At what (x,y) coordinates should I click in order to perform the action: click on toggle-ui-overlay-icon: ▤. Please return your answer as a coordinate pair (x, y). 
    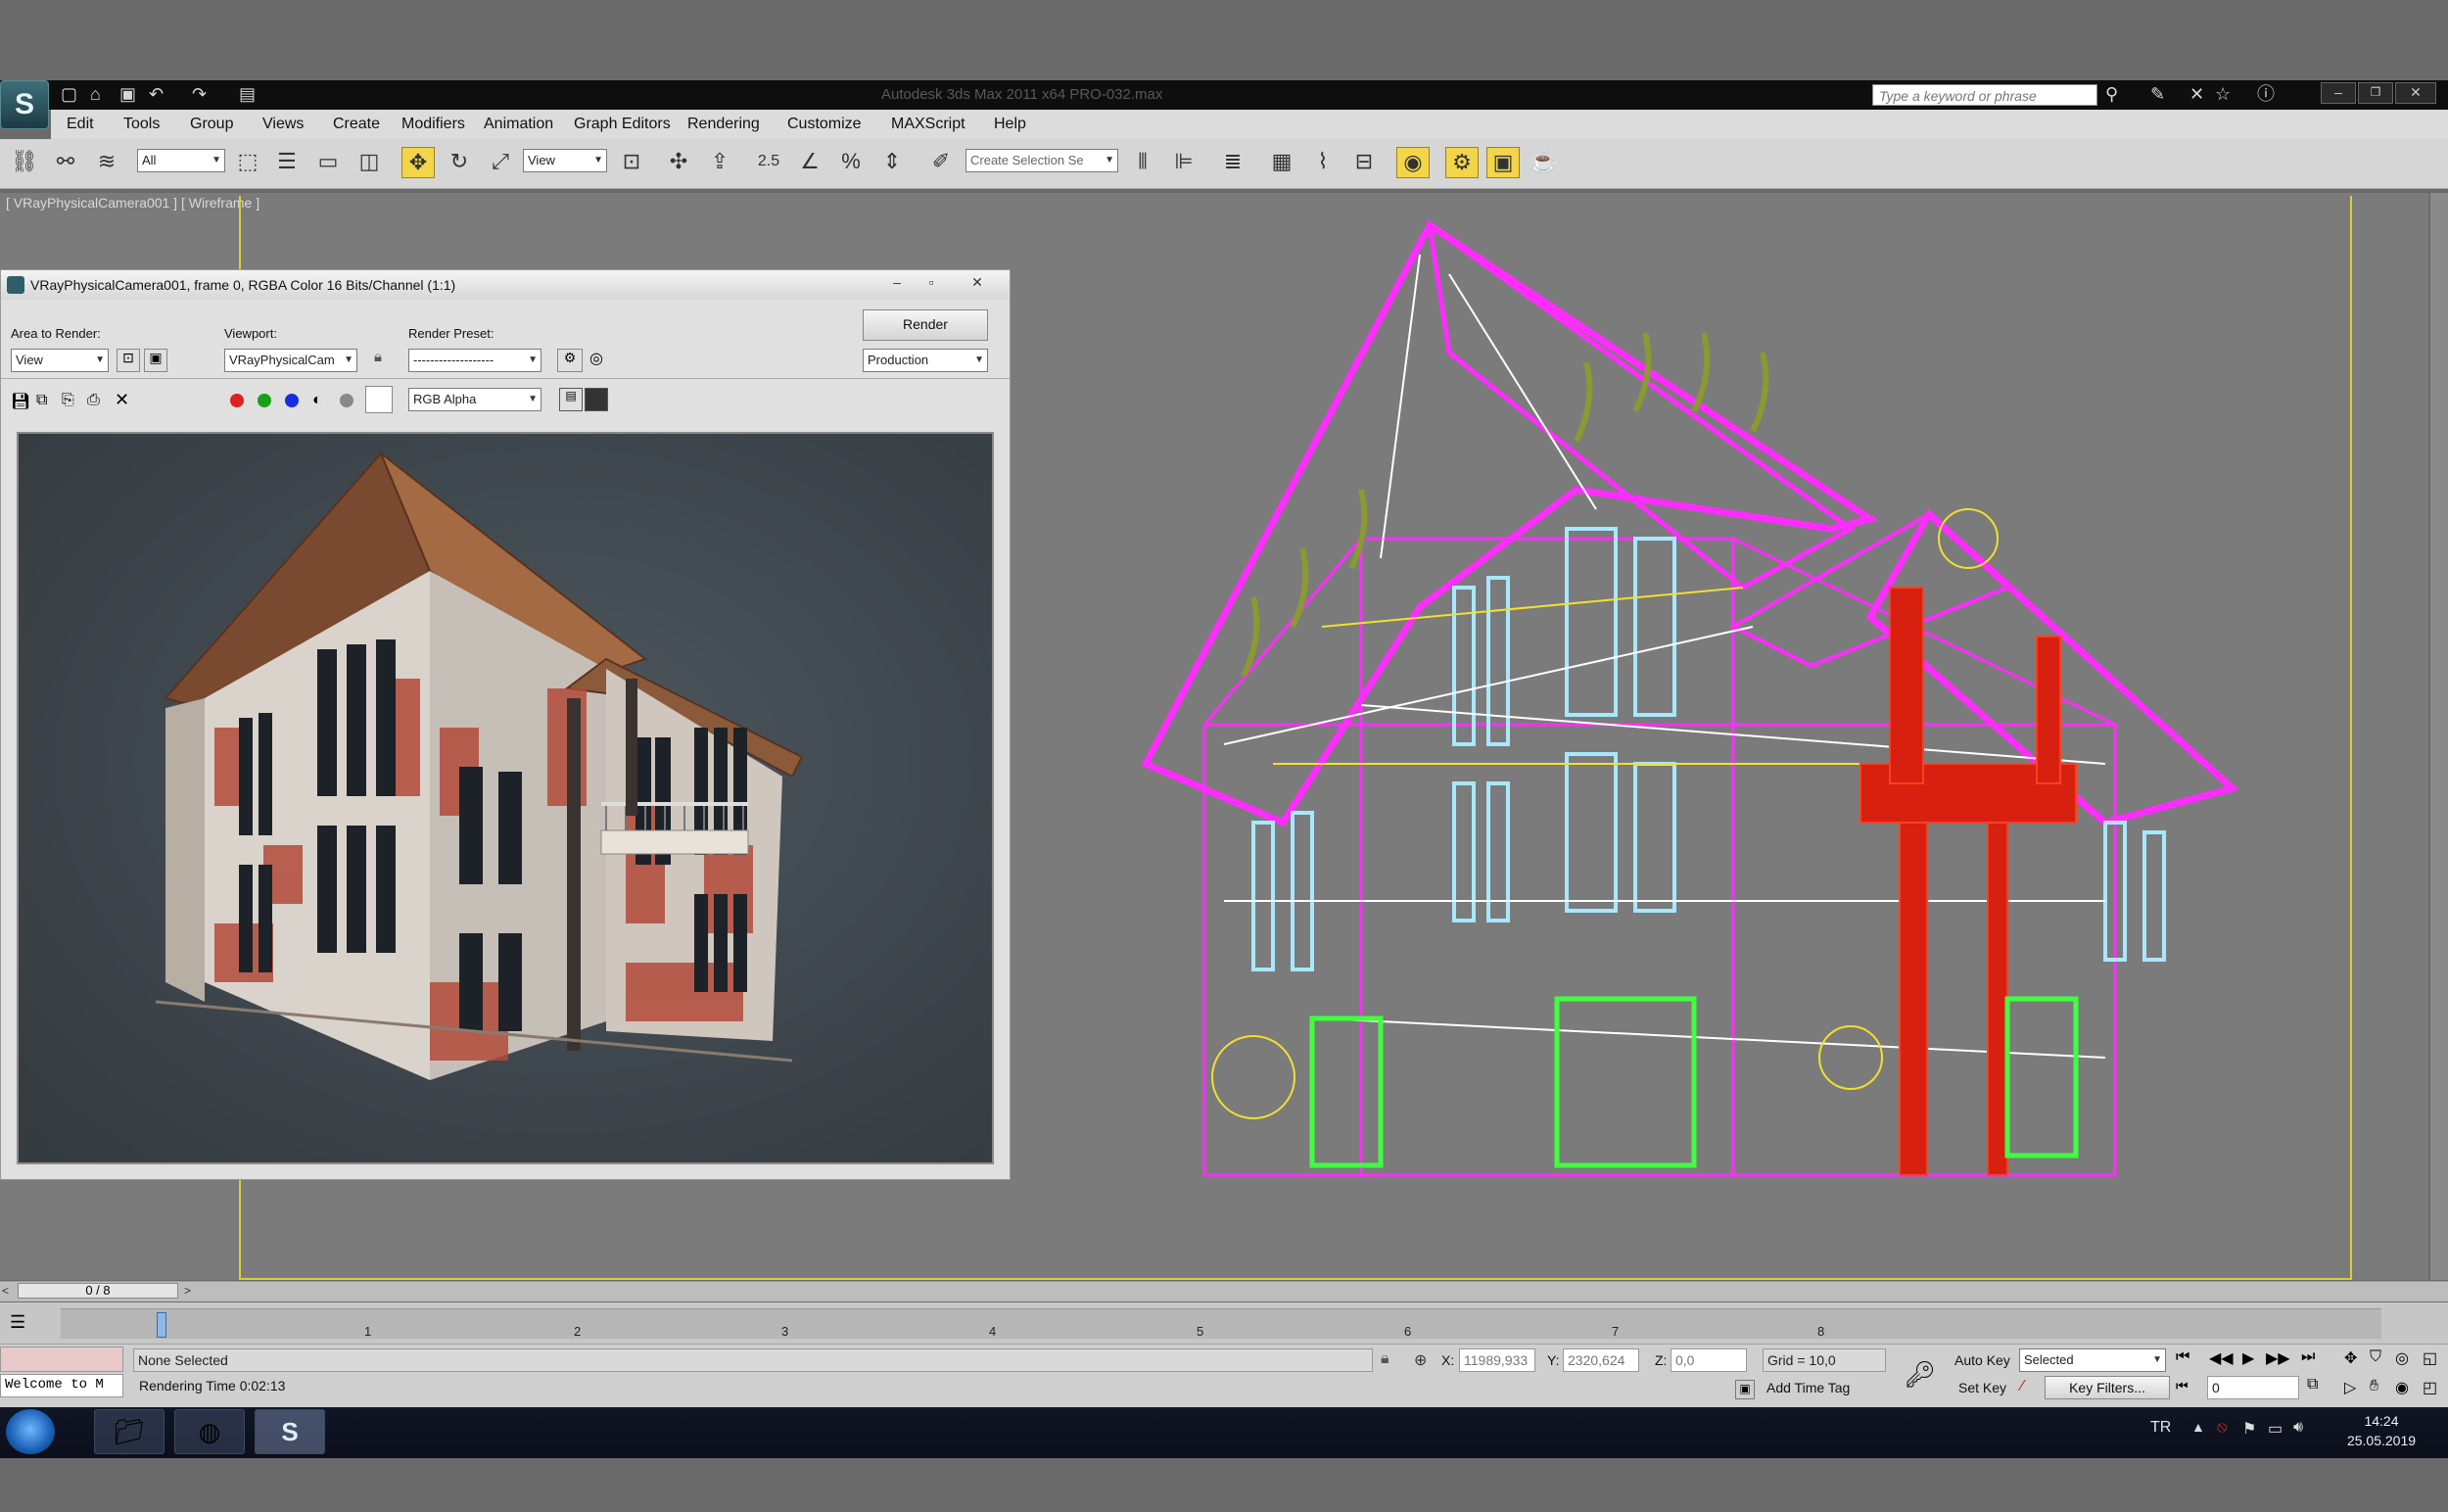
    Looking at the image, I should click on (571, 399).